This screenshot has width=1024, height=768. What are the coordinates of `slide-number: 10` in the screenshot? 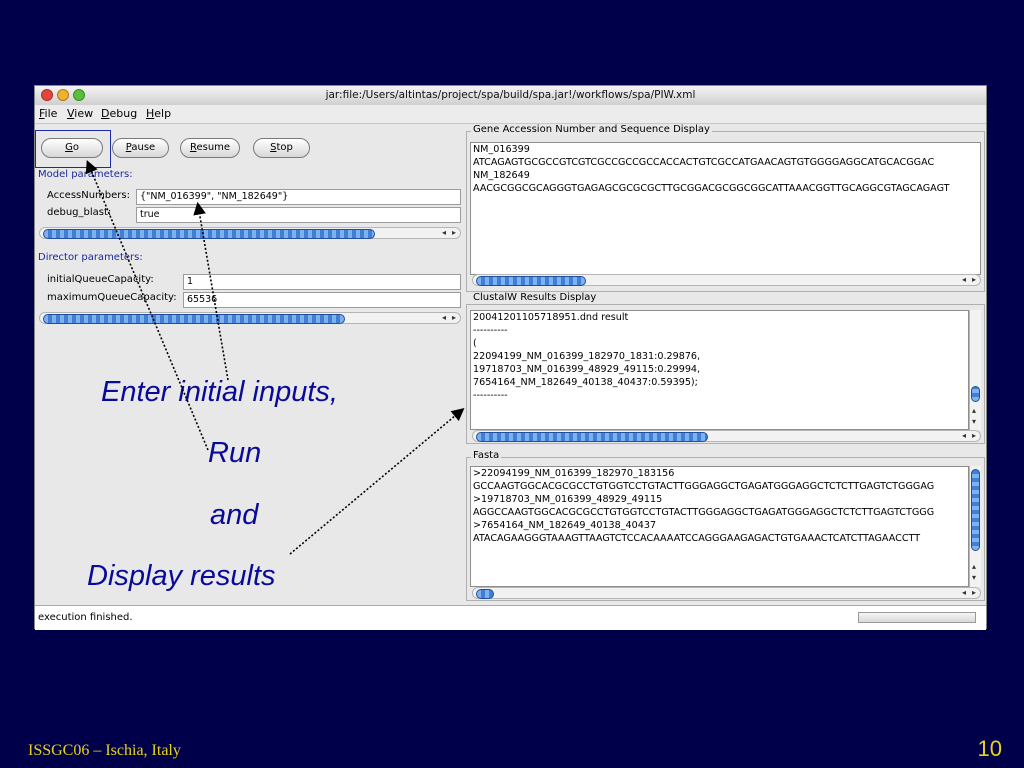 It's located at (989, 748).